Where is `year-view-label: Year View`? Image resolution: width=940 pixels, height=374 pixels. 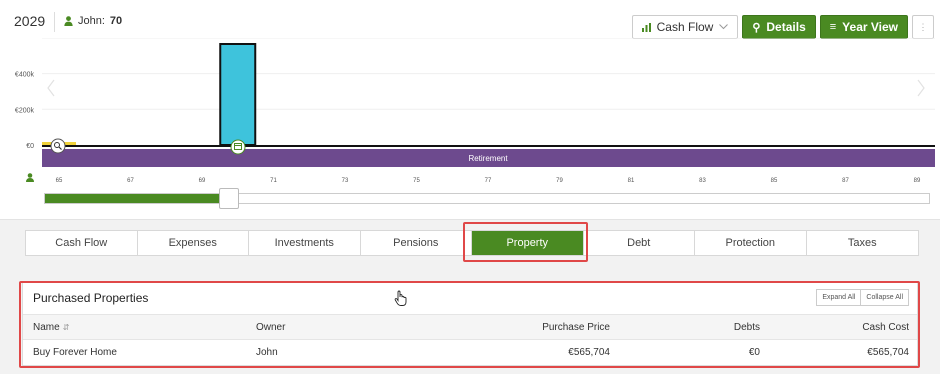 year-view-label: Year View is located at coordinates (870, 27).